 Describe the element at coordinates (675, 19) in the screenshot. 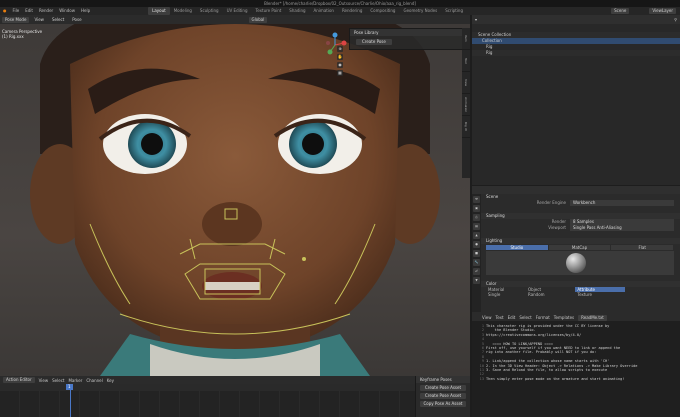

I see `outliner-search-icon: ⚲` at that location.